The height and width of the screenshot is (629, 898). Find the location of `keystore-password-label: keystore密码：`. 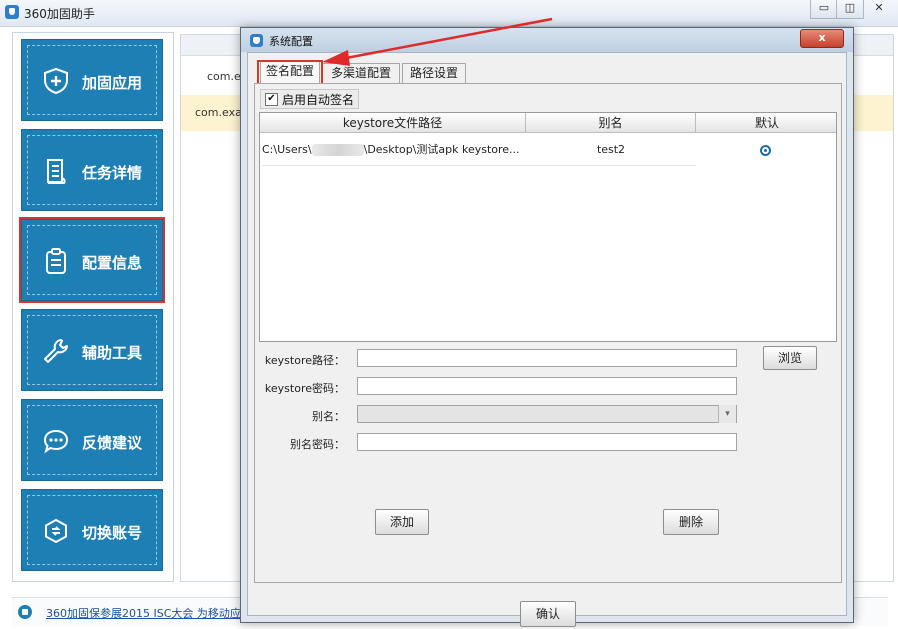

keystore-password-label: keystore密码： is located at coordinates (304, 388).